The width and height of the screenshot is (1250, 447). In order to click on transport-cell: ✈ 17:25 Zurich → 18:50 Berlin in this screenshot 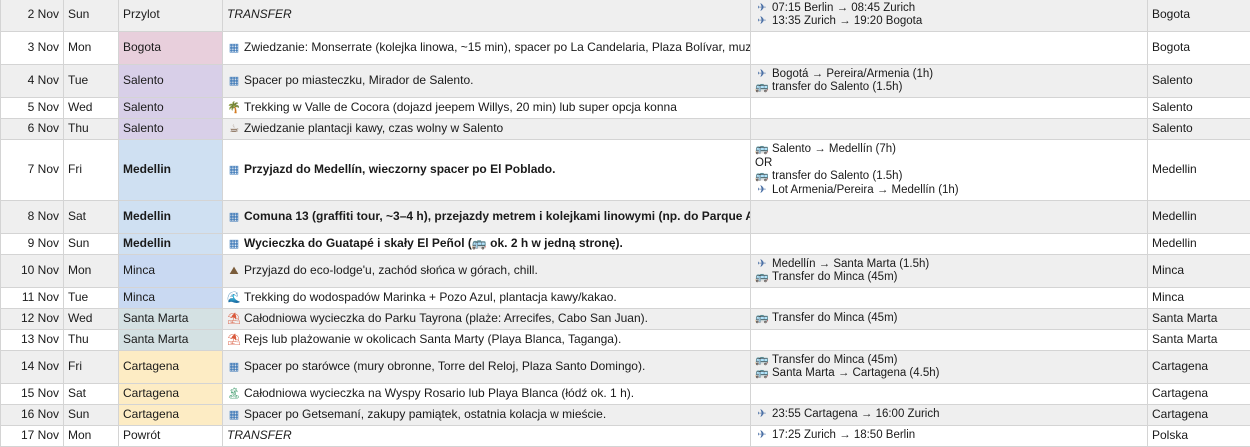, I will do `click(949, 436)`.